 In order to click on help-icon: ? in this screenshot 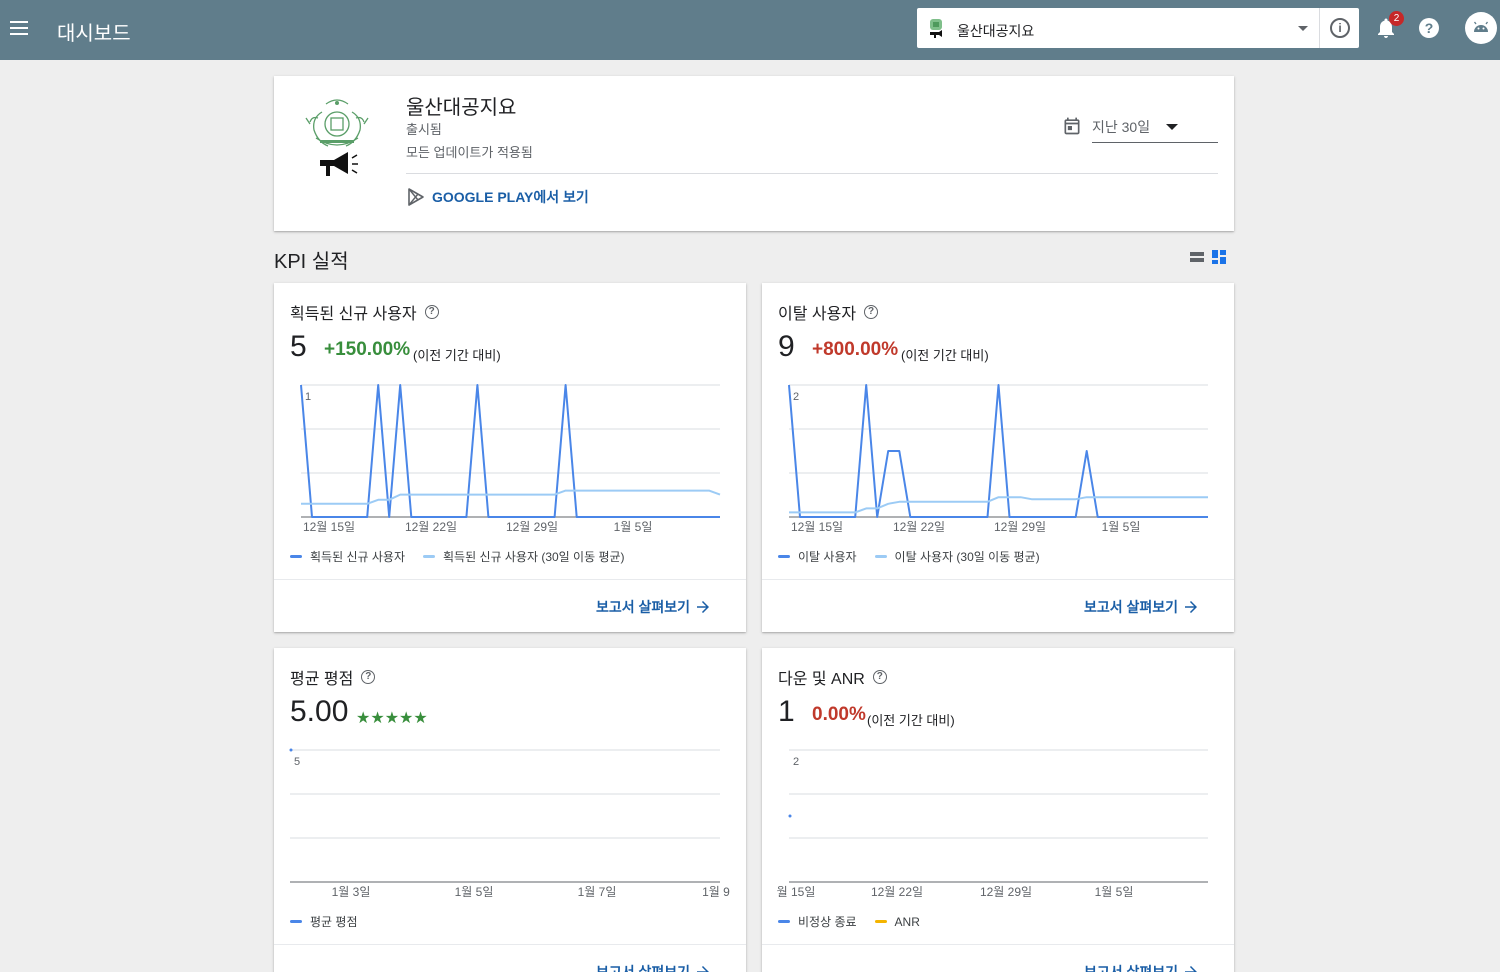, I will do `click(1429, 28)`.